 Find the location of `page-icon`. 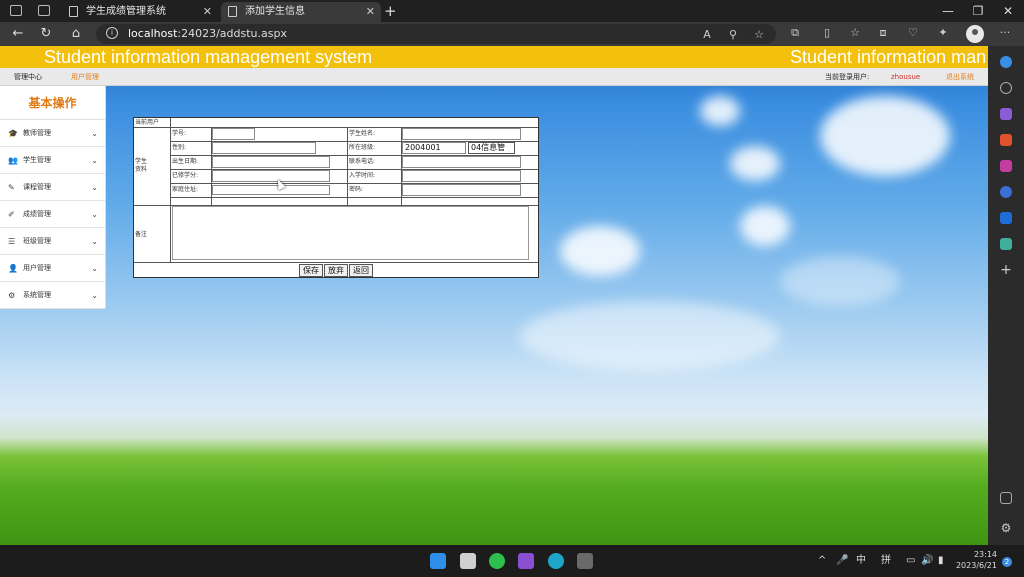

page-icon is located at coordinates (232, 11).